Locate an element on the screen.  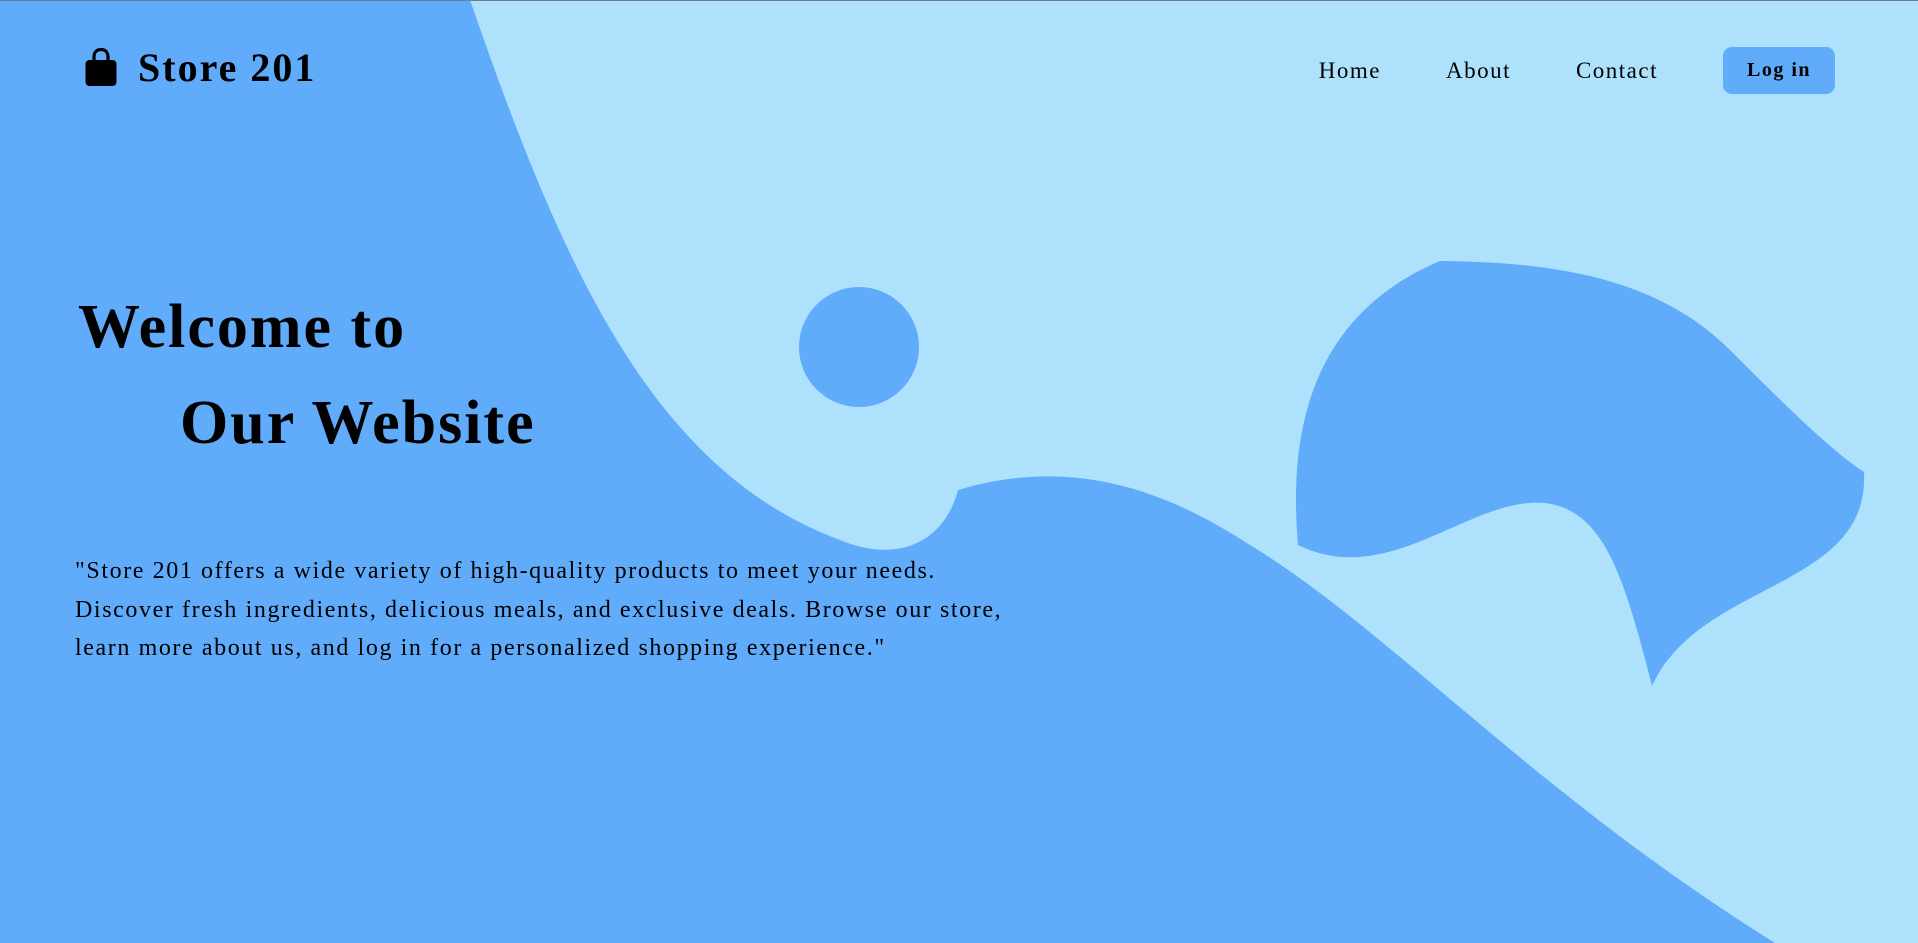
nav-link-about: About is located at coordinates (1478, 71).